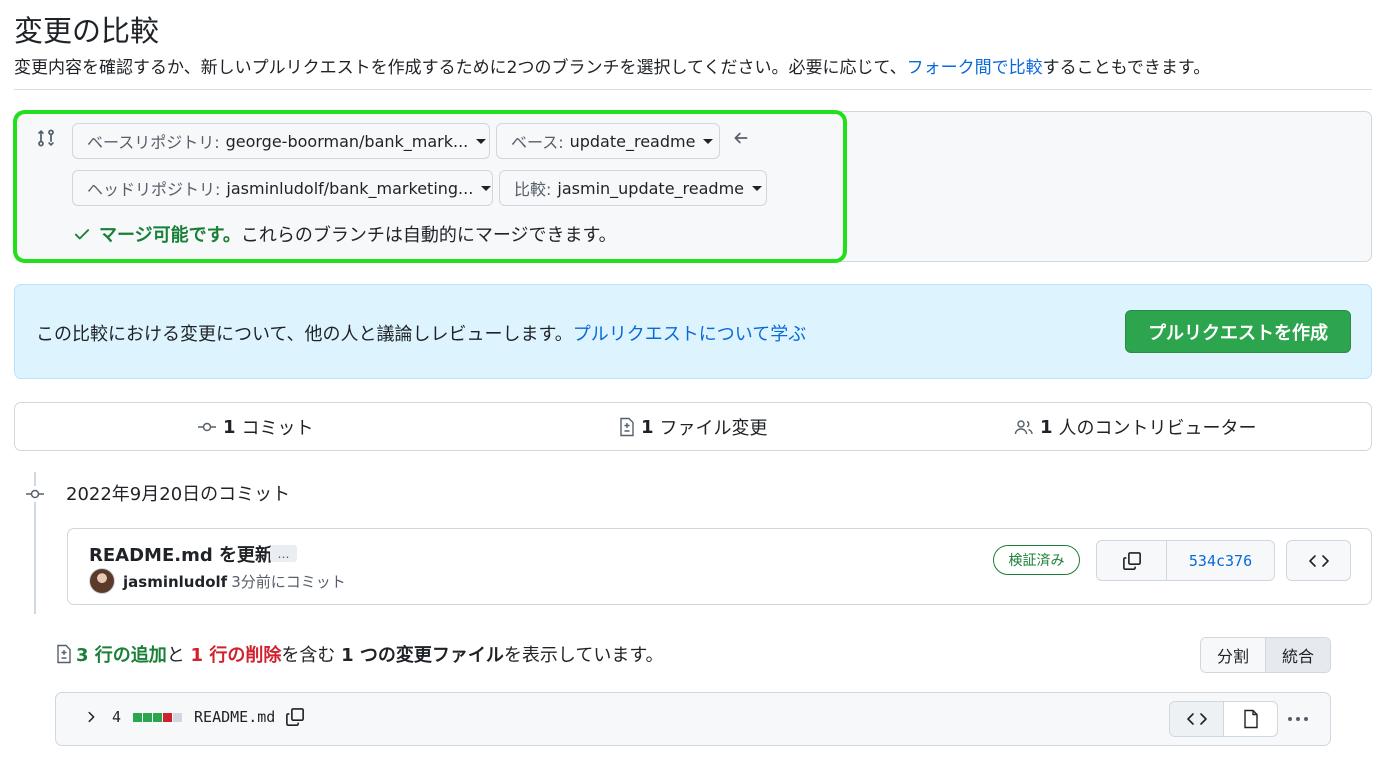 The height and width of the screenshot is (768, 1390). What do you see at coordinates (229, 427) in the screenshot?
I see `commits-count: 1` at bounding box center [229, 427].